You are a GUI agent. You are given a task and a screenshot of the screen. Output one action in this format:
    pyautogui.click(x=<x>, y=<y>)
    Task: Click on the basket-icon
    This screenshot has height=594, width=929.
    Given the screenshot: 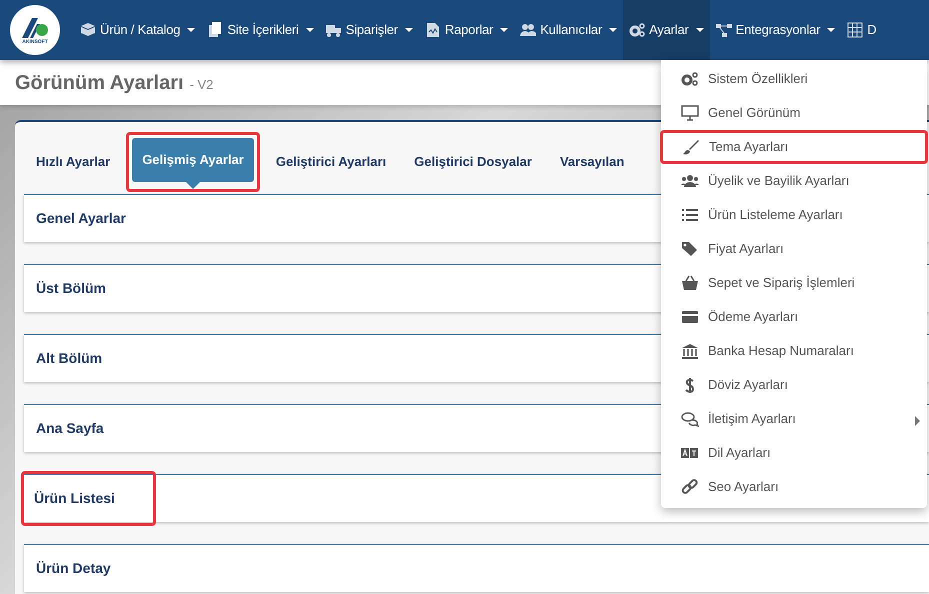 What is the action you would take?
    pyautogui.click(x=690, y=283)
    